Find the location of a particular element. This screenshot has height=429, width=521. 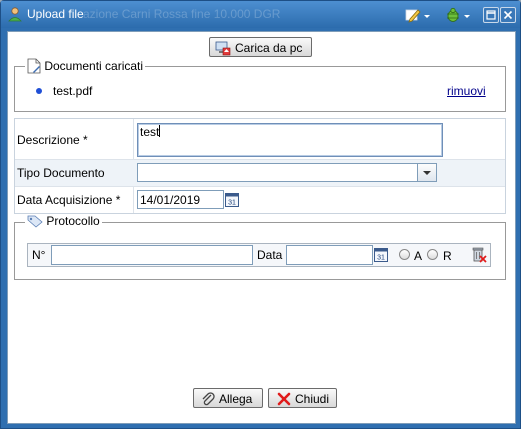

numero-protocollo-input is located at coordinates (152, 255).